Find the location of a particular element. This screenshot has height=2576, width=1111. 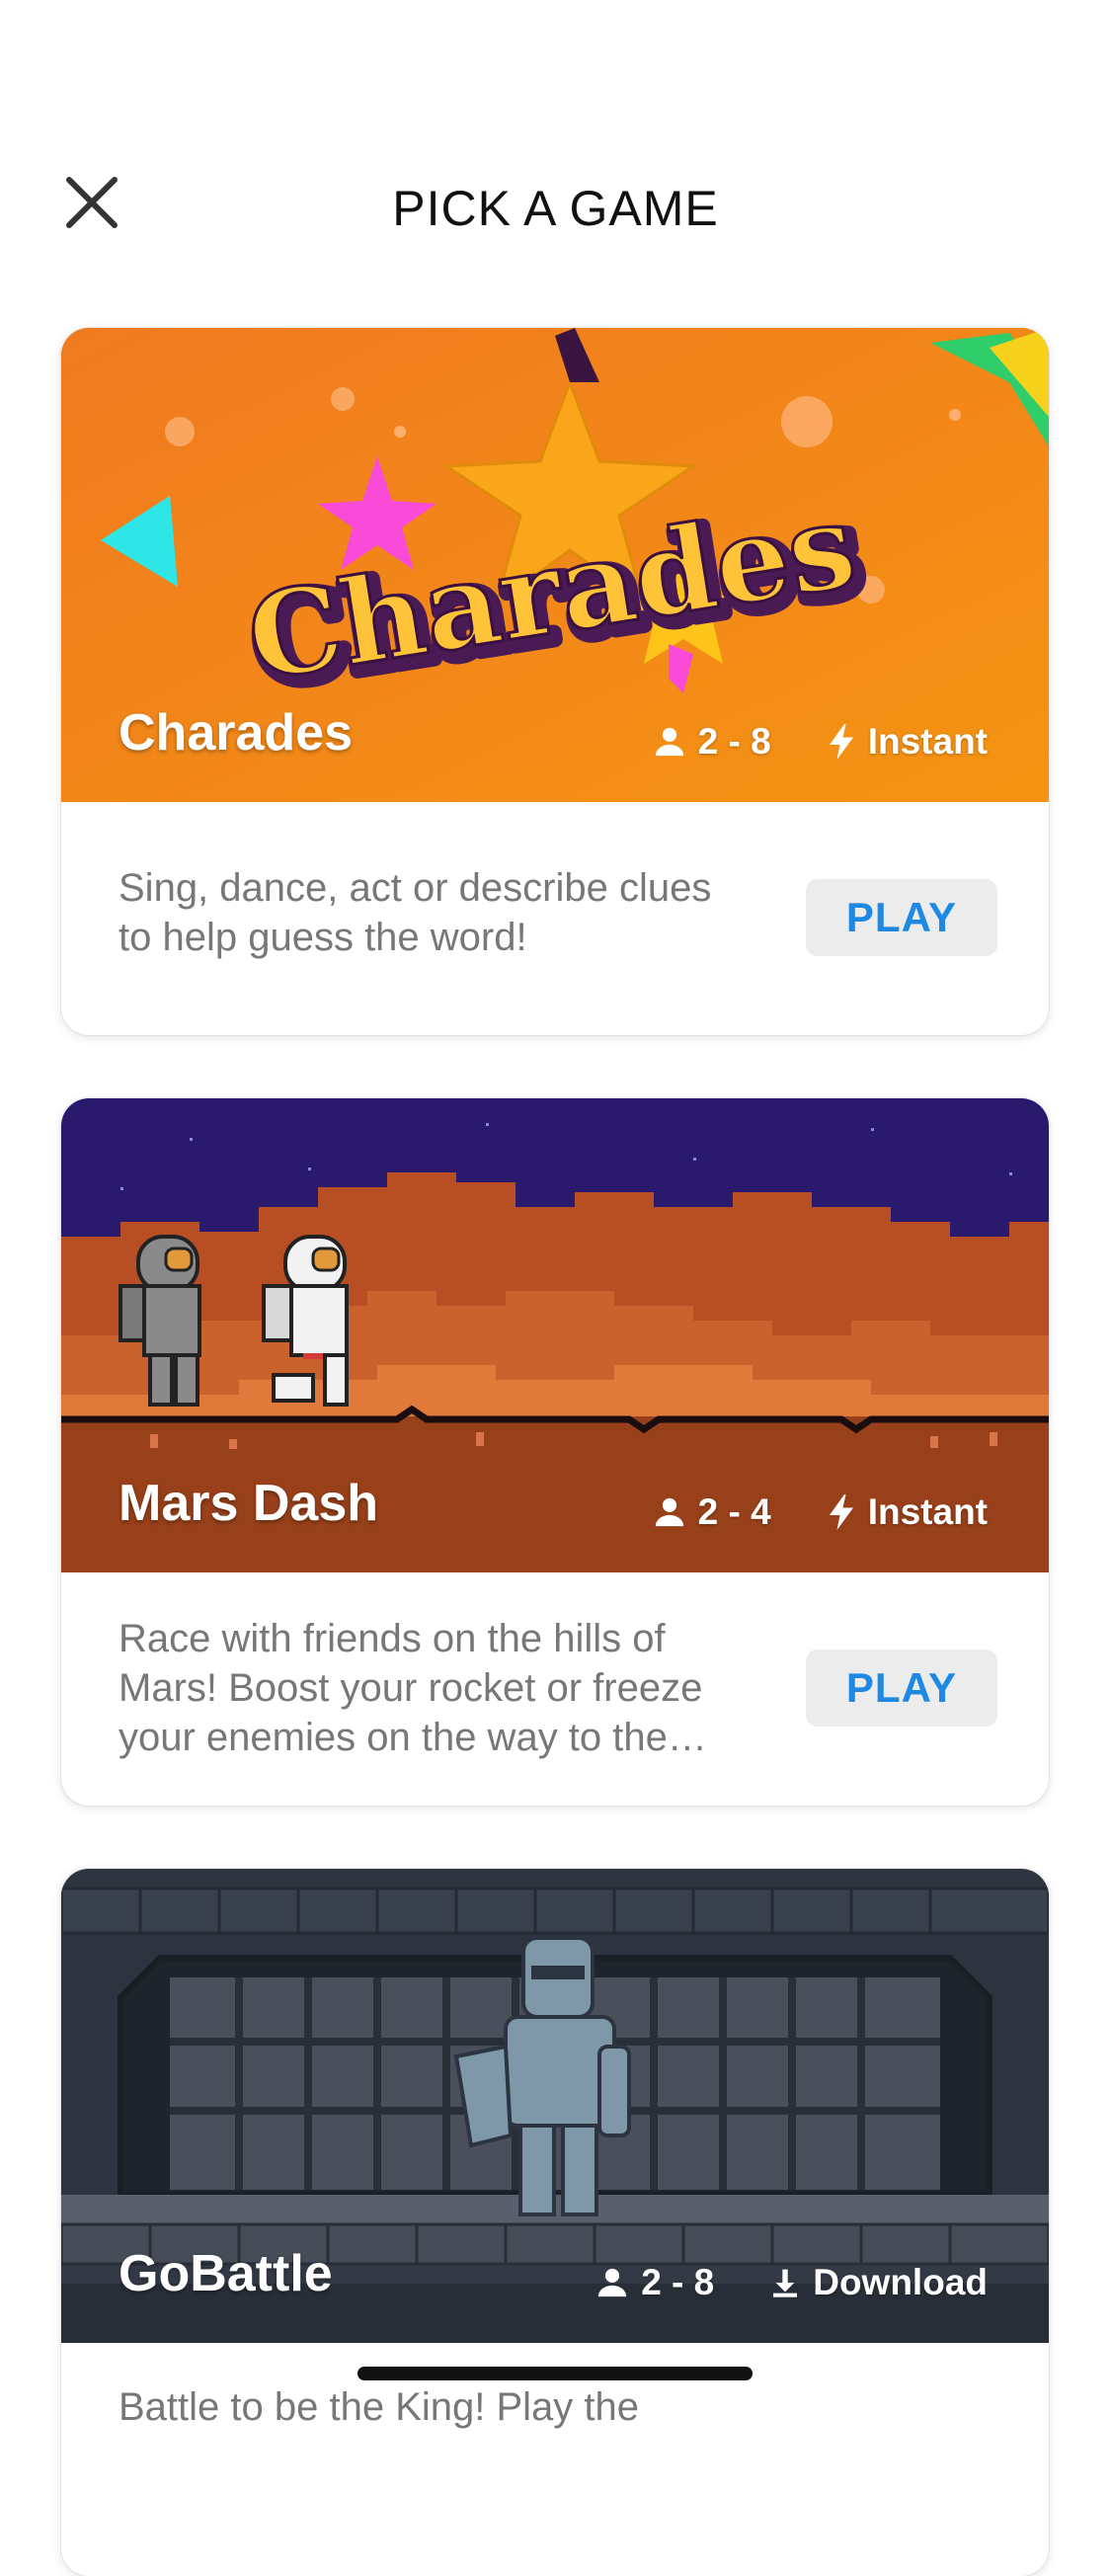

banner-info-row: Charades 2 - 8 Instant is located at coordinates (555, 743).